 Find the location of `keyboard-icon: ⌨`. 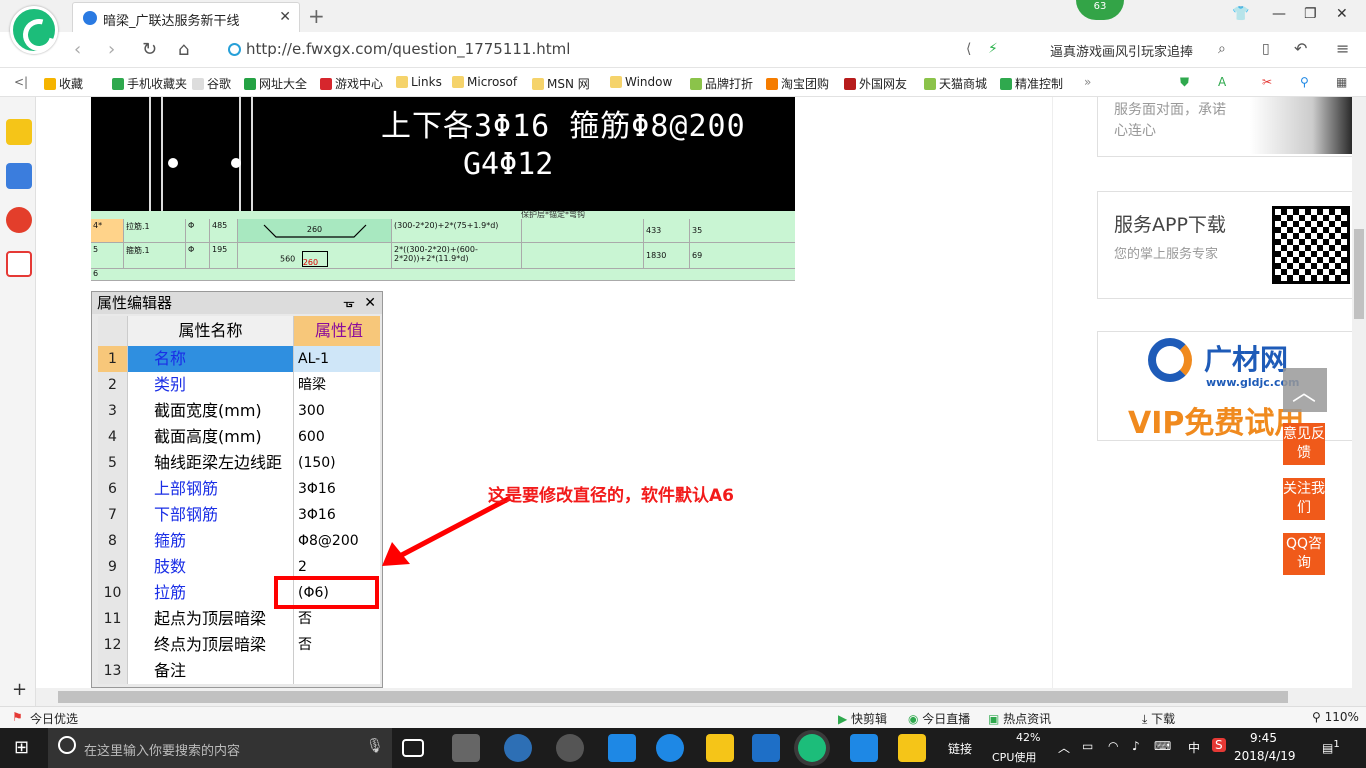

keyboard-icon: ⌨ is located at coordinates (1162, 746).